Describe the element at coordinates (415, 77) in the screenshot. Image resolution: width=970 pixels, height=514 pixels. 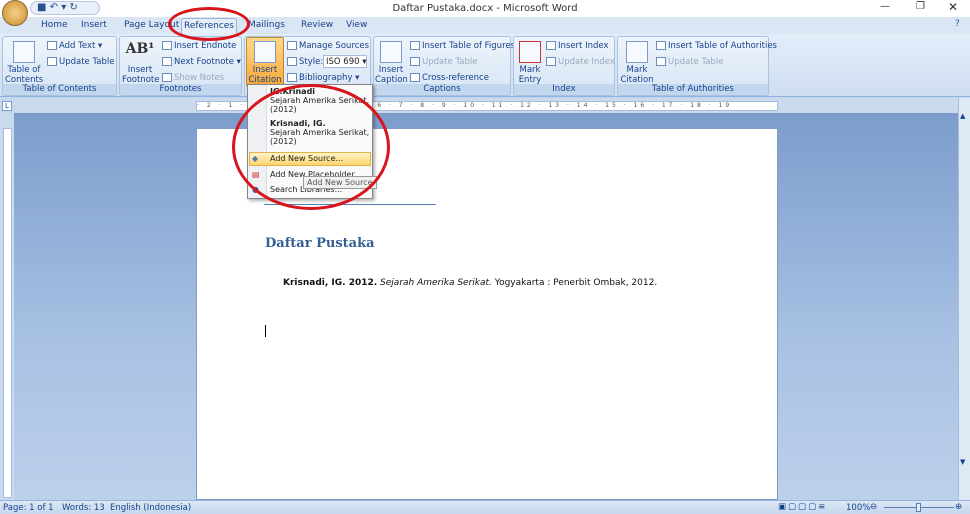
I see `cross-reference-icon` at that location.